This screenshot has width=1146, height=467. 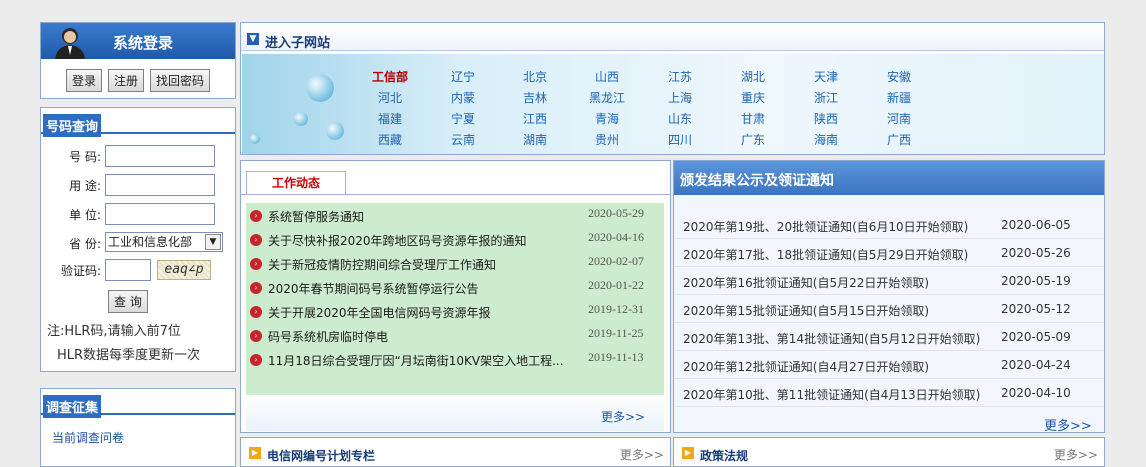 What do you see at coordinates (826, 139) in the screenshot?
I see `province-link: 海南` at bounding box center [826, 139].